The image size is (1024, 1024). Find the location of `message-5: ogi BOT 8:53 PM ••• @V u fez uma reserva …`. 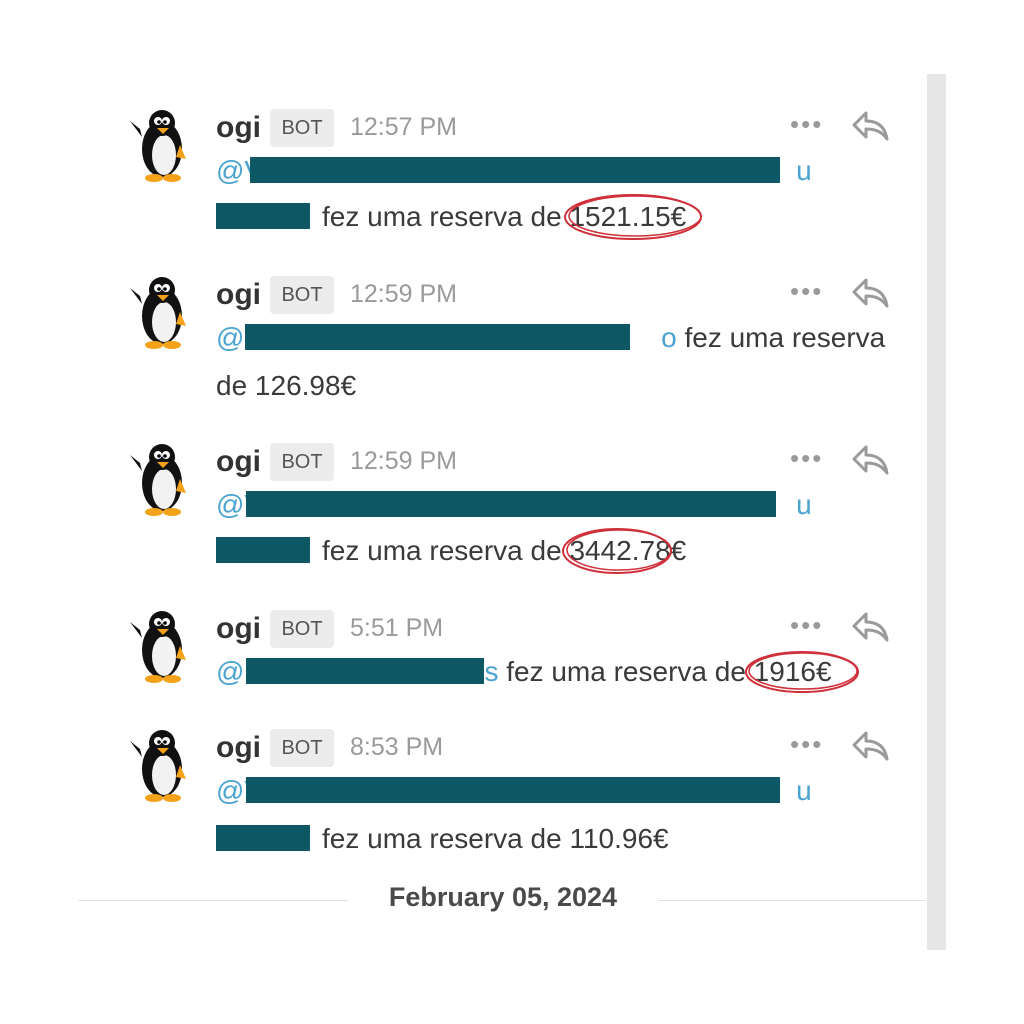

message-5: ogi BOT 8:53 PM ••• @V u fez uma reserva … is located at coordinates (463, 797).